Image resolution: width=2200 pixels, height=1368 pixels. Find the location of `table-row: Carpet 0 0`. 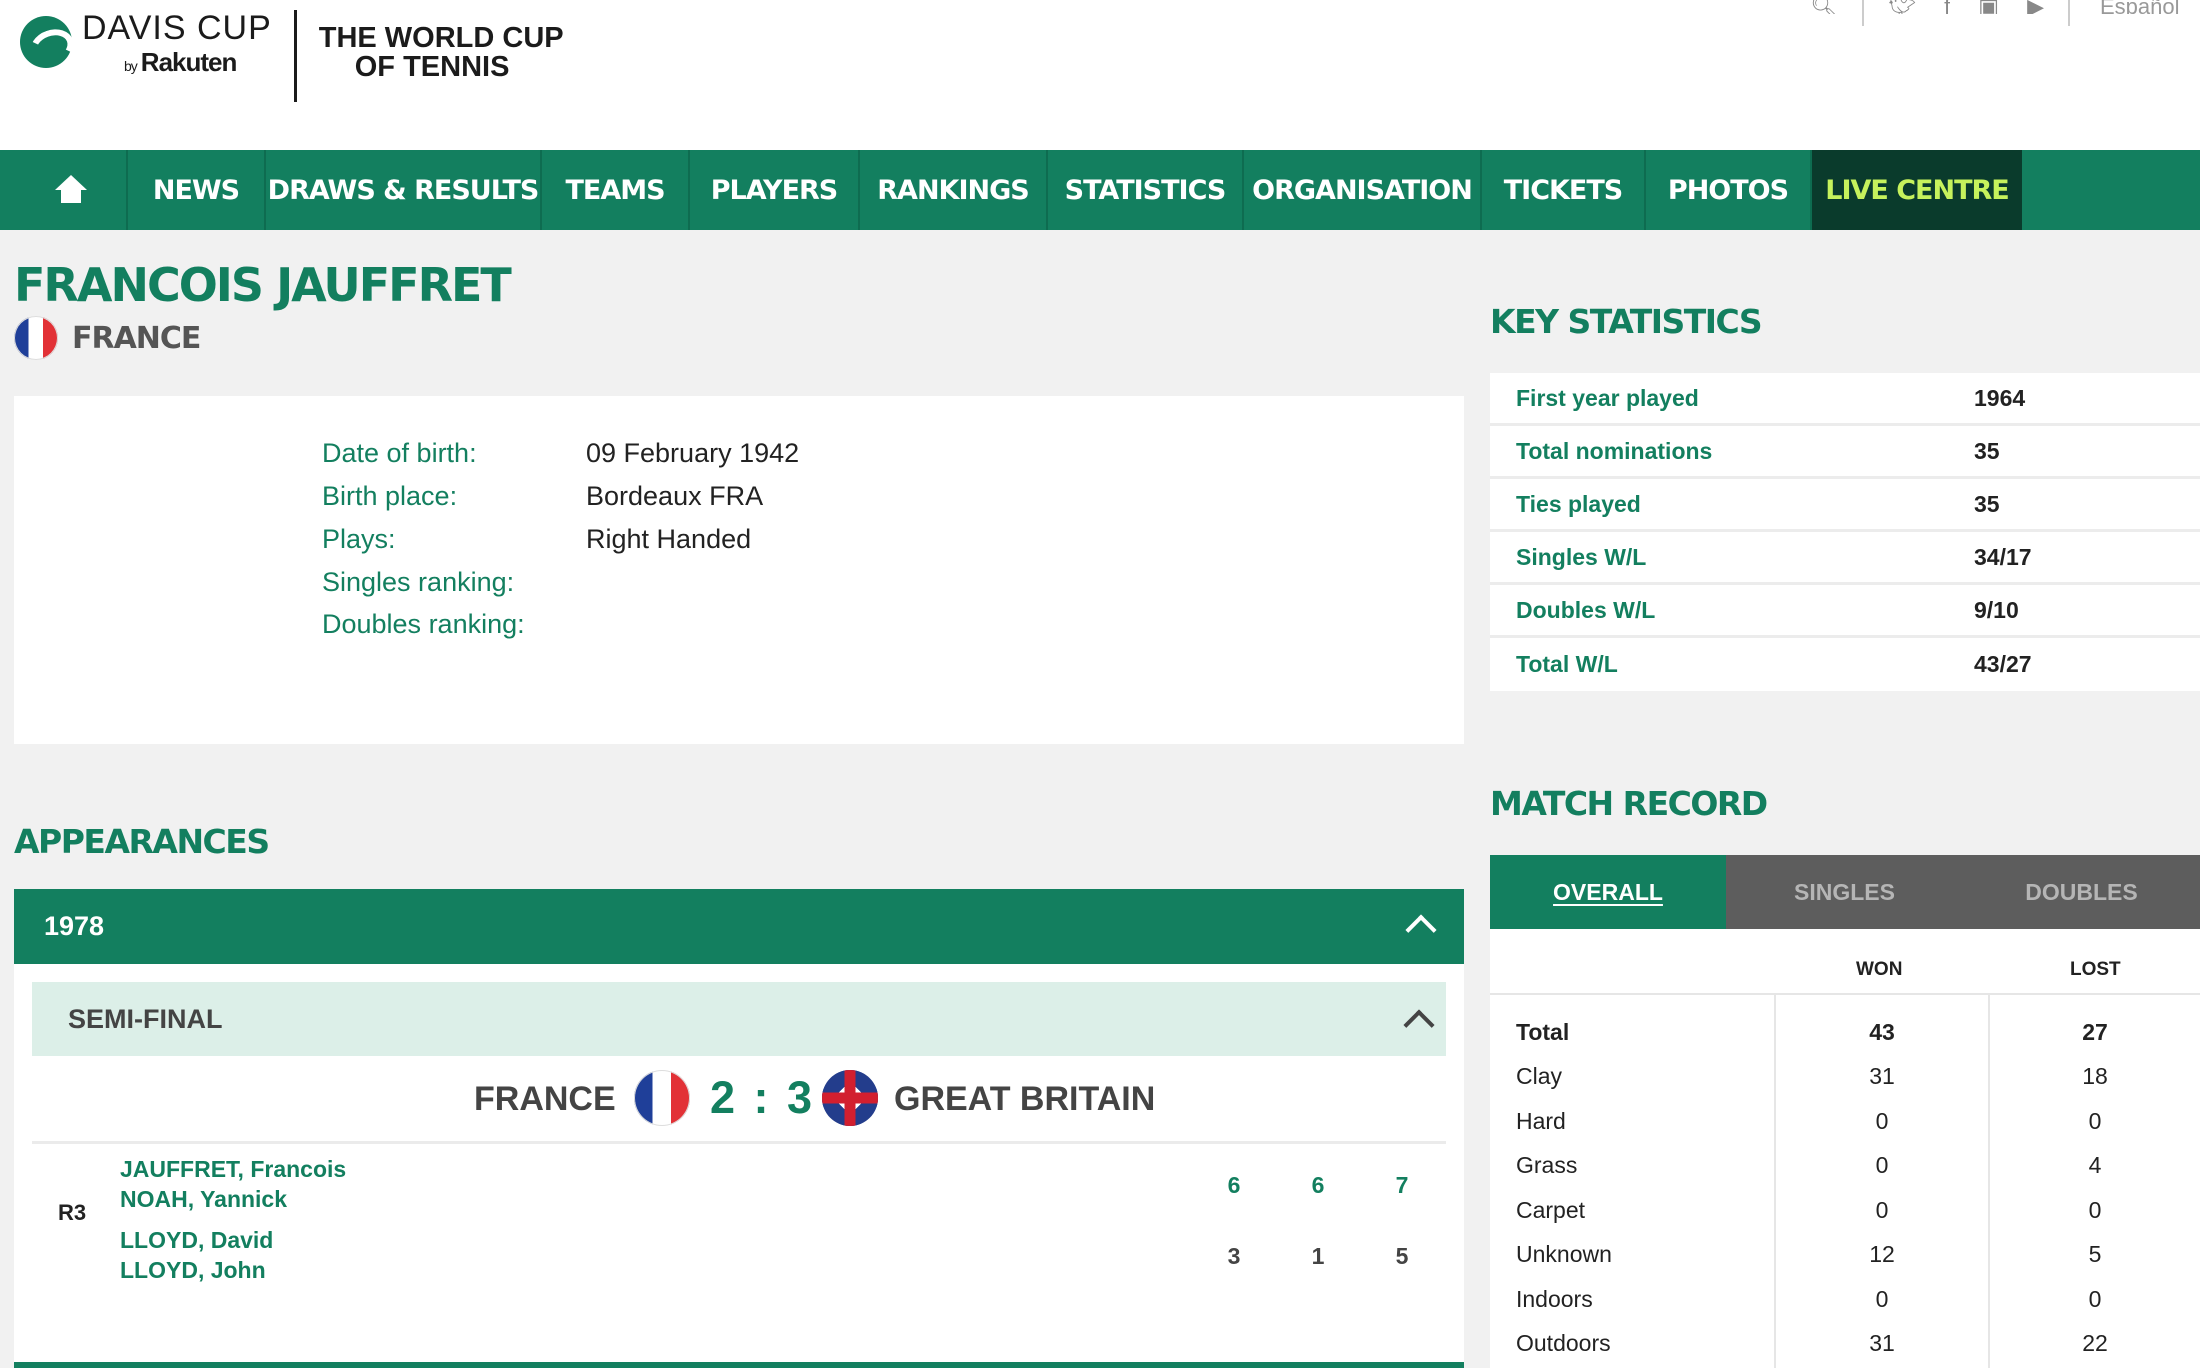

table-row: Carpet 0 0 is located at coordinates (1809, 1210).